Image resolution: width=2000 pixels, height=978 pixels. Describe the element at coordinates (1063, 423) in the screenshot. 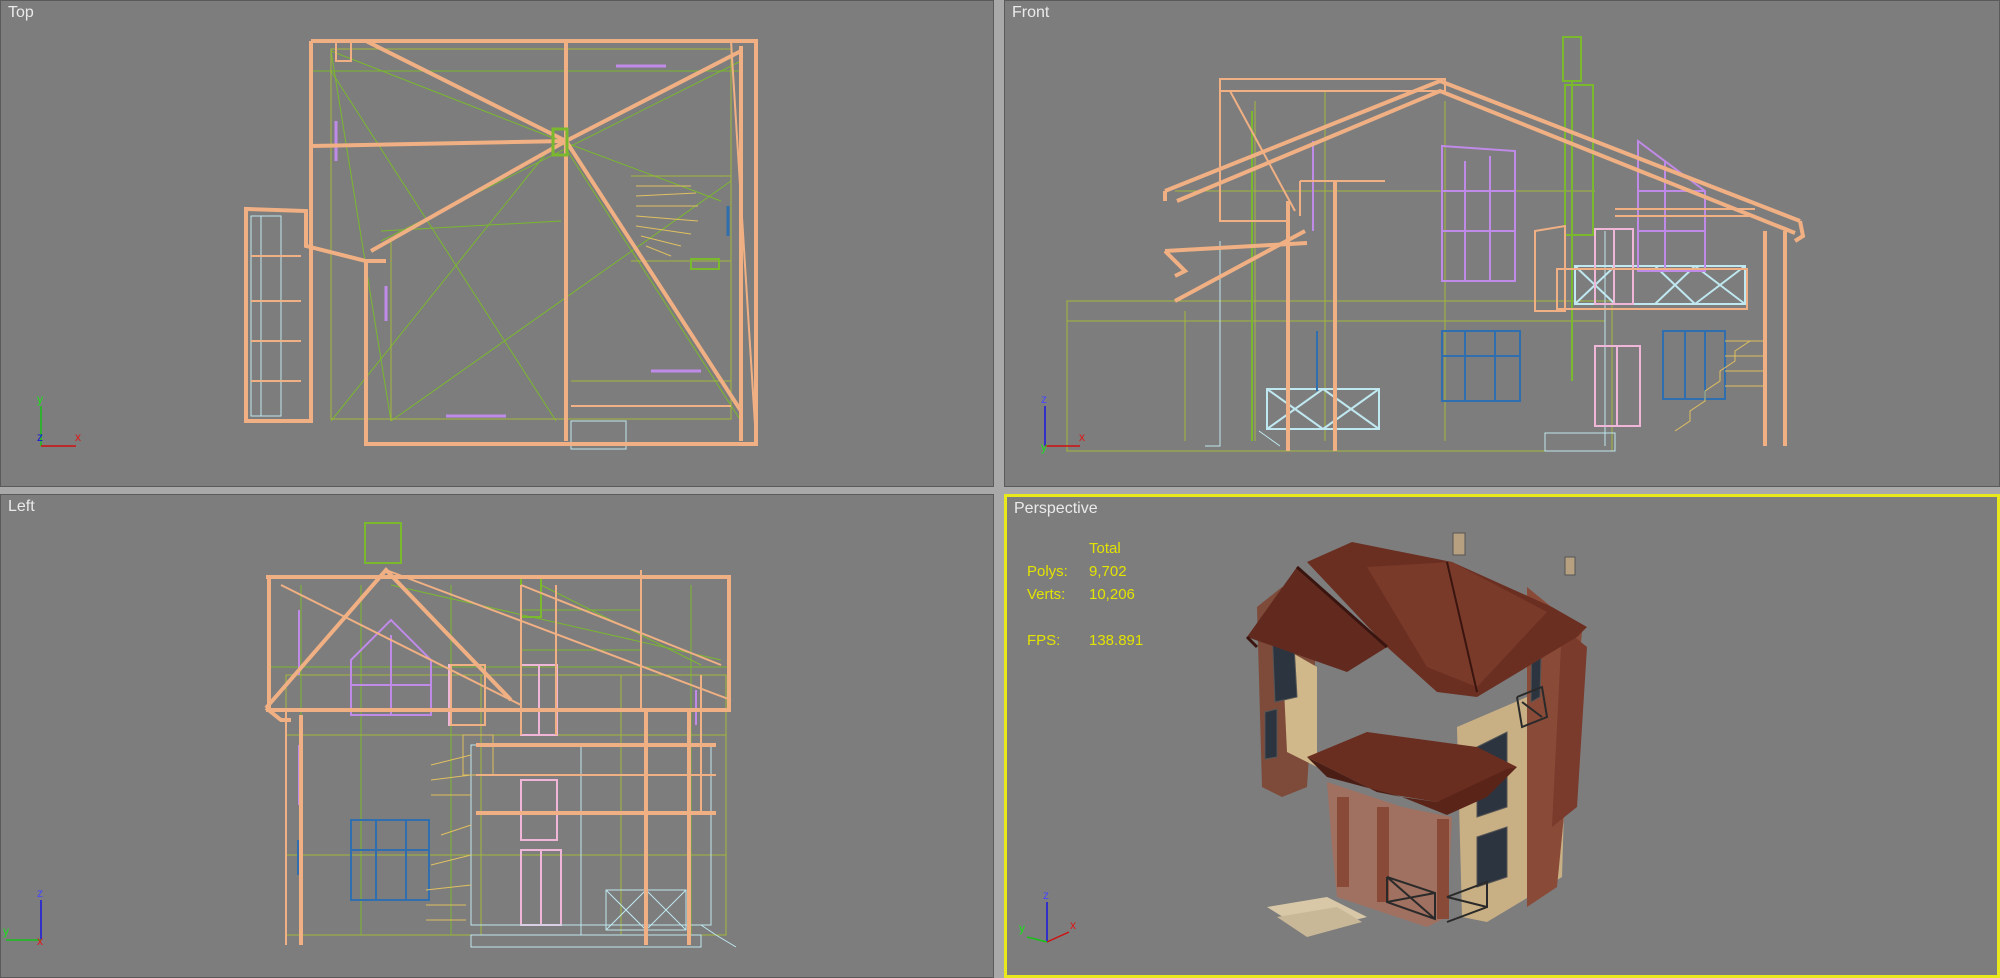

I see `axis-gizmo-front: z y x` at that location.